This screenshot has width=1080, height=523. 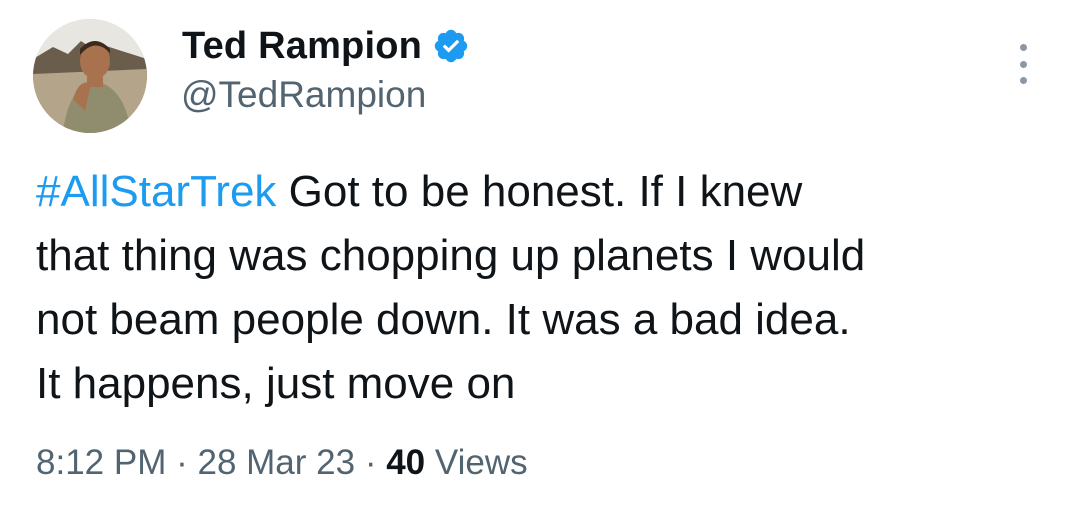 I want to click on author-name-row: Ted Rampion, so click(x=326, y=46).